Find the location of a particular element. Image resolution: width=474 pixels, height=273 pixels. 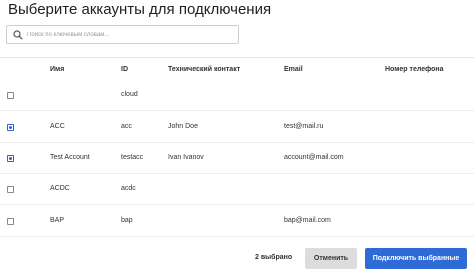

row-name: Test Account is located at coordinates (70, 157).